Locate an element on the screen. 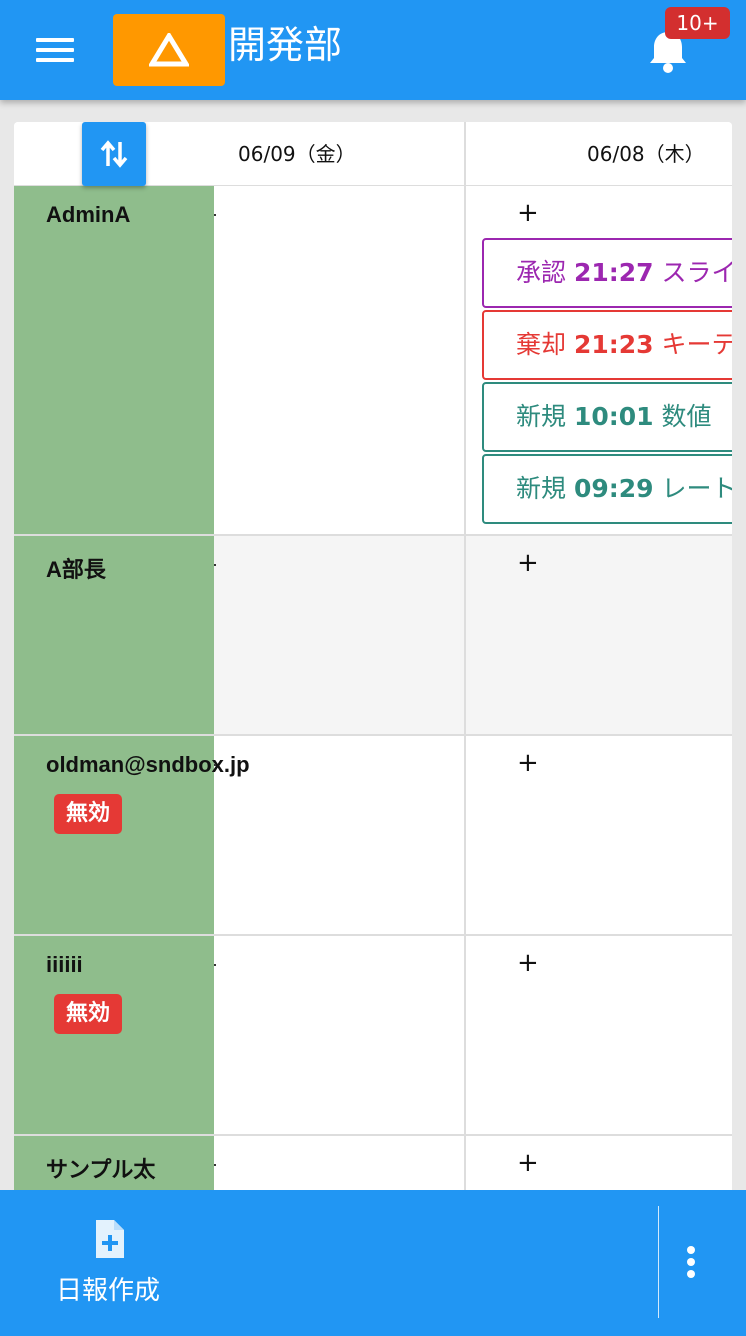 This screenshot has height=1336, width=746. warning-triangle-logo is located at coordinates (169, 50).